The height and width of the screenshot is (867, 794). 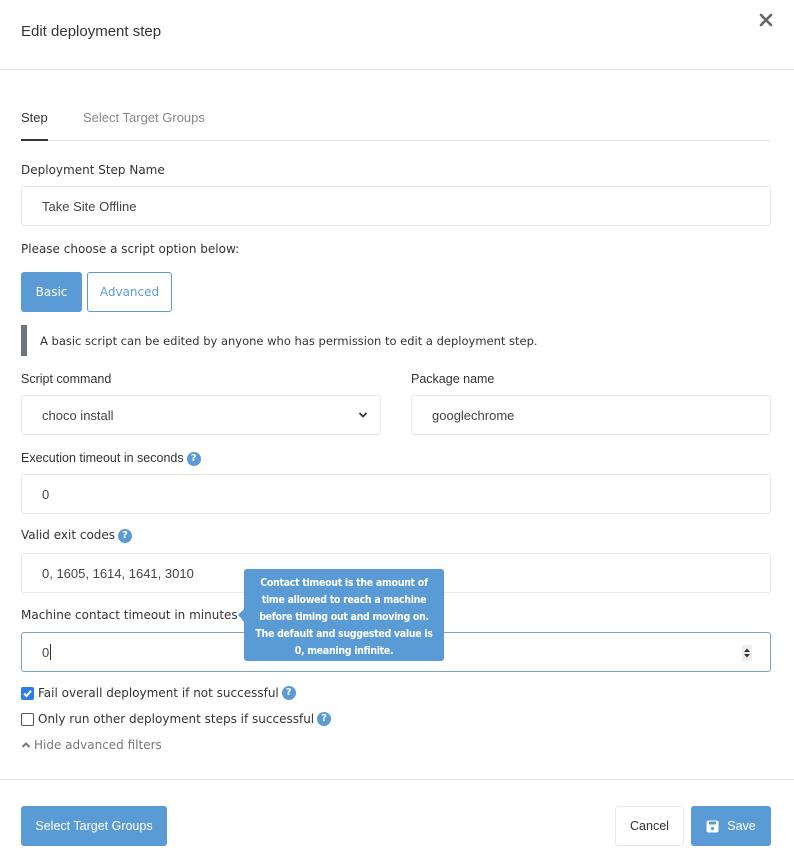 I want to click on execution-timeout-value: 0, so click(x=46, y=494).